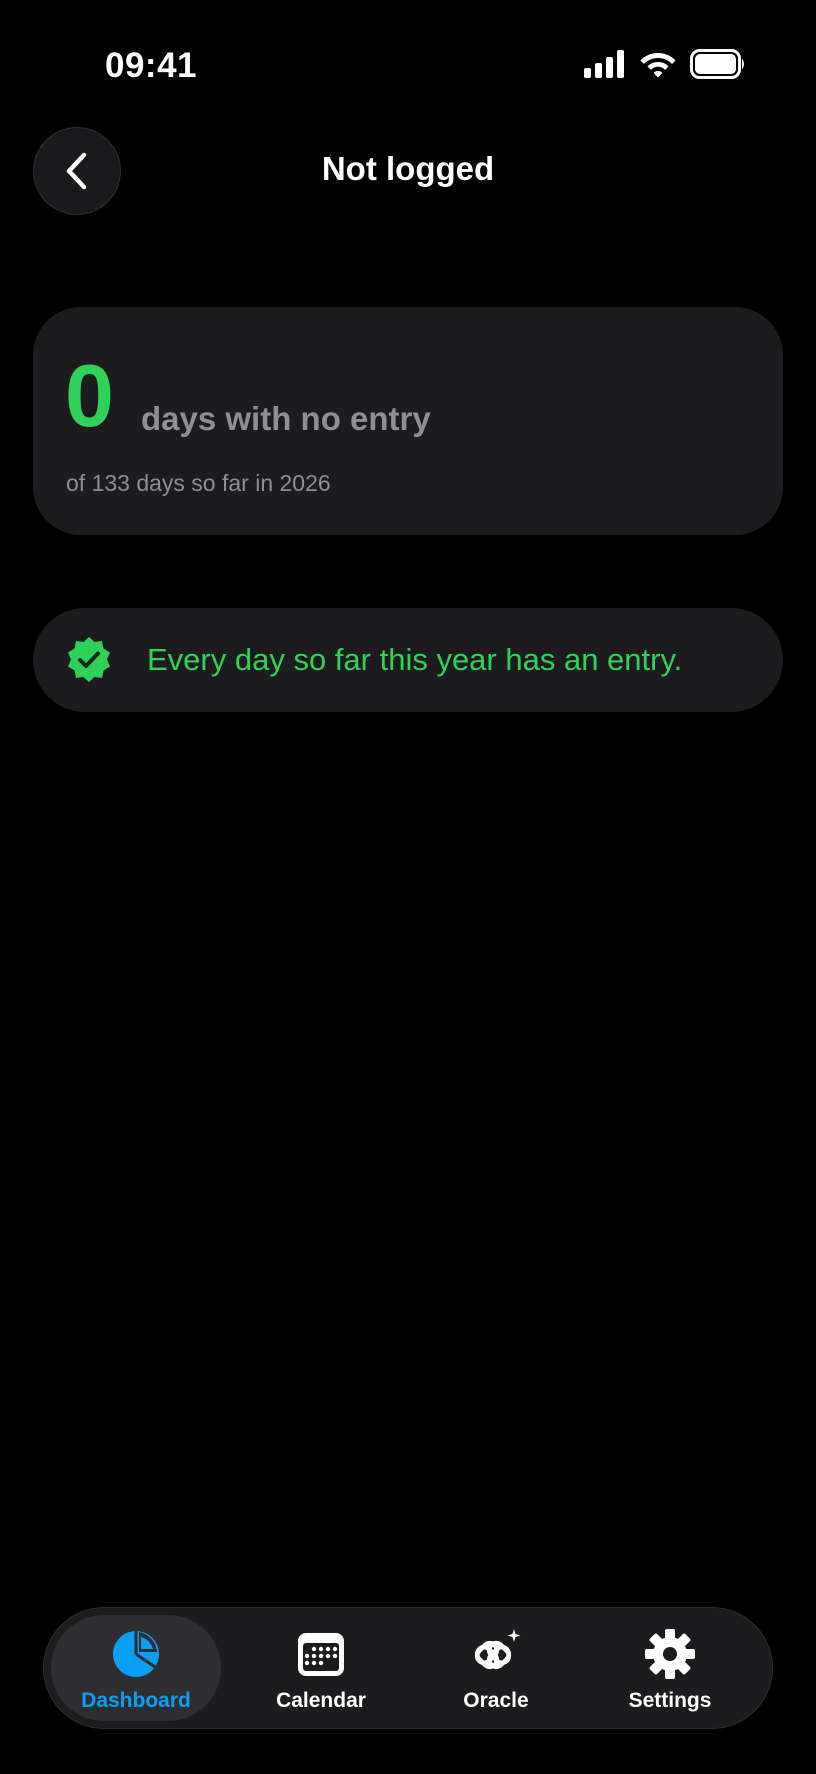 Image resolution: width=816 pixels, height=1774 pixels. I want to click on days-so-far-subtitle: of 133 days so far in 2026, so click(198, 483).